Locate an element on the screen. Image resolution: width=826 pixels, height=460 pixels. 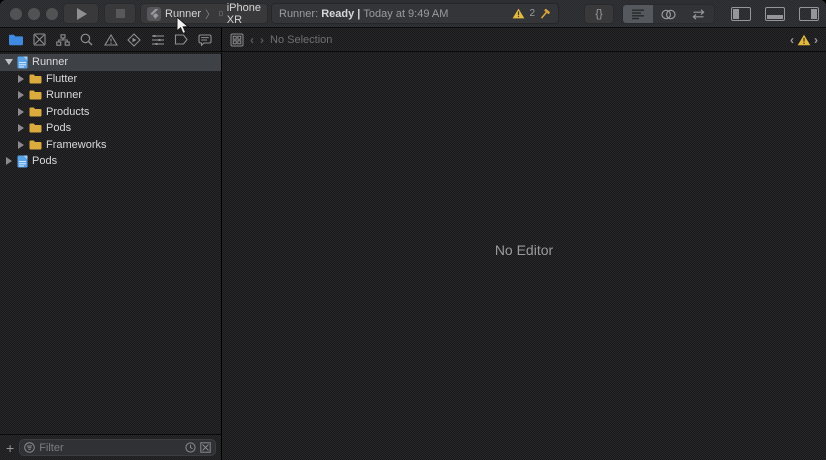
tree-item-products-folder: Products is located at coordinates (110, 112).